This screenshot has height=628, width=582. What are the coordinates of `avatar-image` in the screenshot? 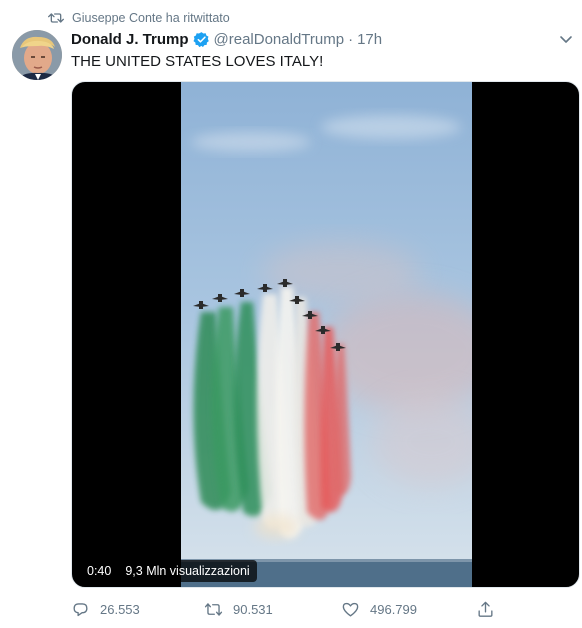 It's located at (37, 55).